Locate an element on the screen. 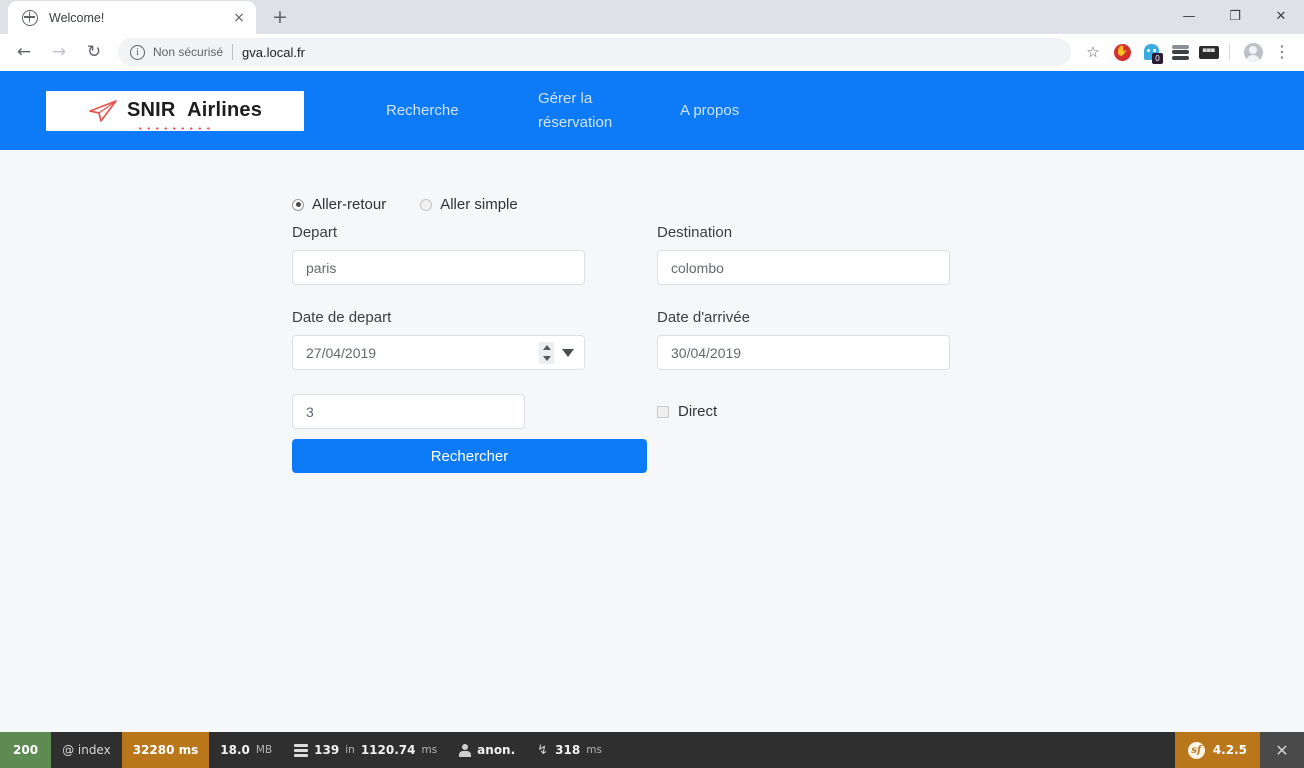 This screenshot has height=768, width=1304. arrival-date-input: 30/04/2019 is located at coordinates (803, 352).